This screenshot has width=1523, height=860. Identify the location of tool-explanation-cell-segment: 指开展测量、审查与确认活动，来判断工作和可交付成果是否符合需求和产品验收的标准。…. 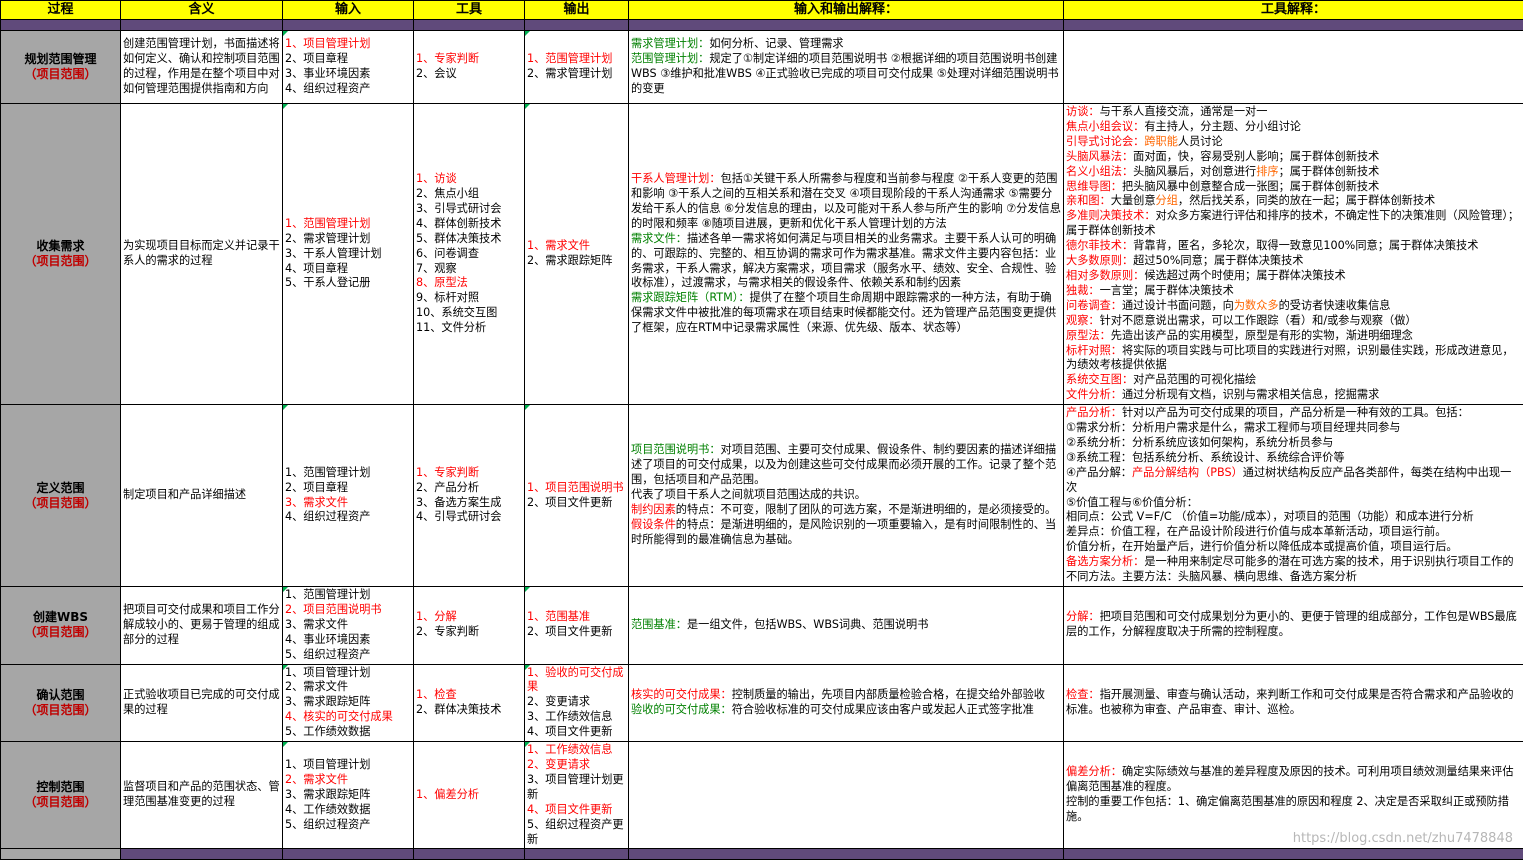
(1290, 702).